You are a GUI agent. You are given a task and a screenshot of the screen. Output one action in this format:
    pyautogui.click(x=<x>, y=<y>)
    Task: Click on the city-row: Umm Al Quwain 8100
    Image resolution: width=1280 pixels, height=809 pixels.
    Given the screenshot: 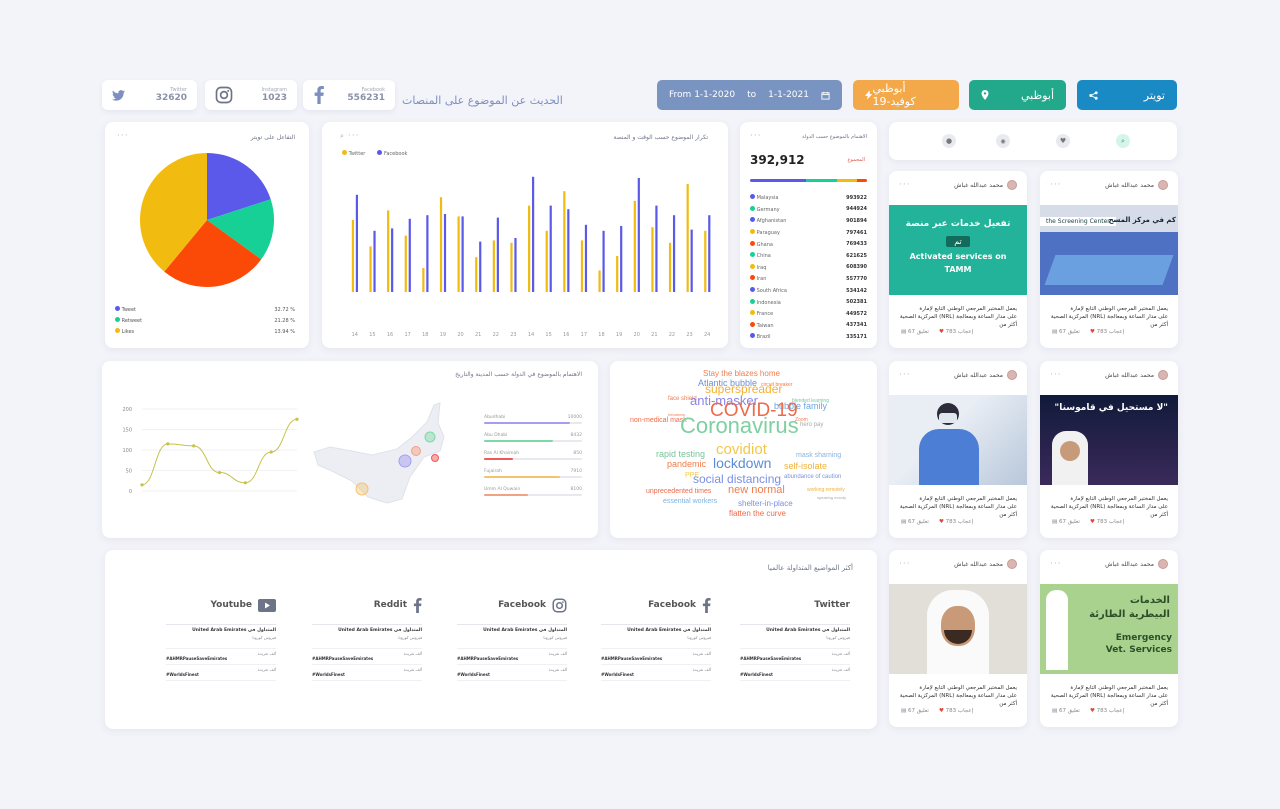 What is the action you would take?
    pyautogui.click(x=533, y=491)
    